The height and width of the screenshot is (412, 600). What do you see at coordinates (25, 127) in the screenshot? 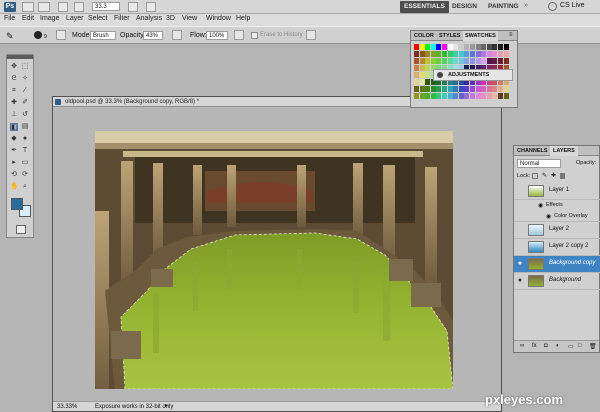
I see `gradient-tool-icon: ▤` at bounding box center [25, 127].